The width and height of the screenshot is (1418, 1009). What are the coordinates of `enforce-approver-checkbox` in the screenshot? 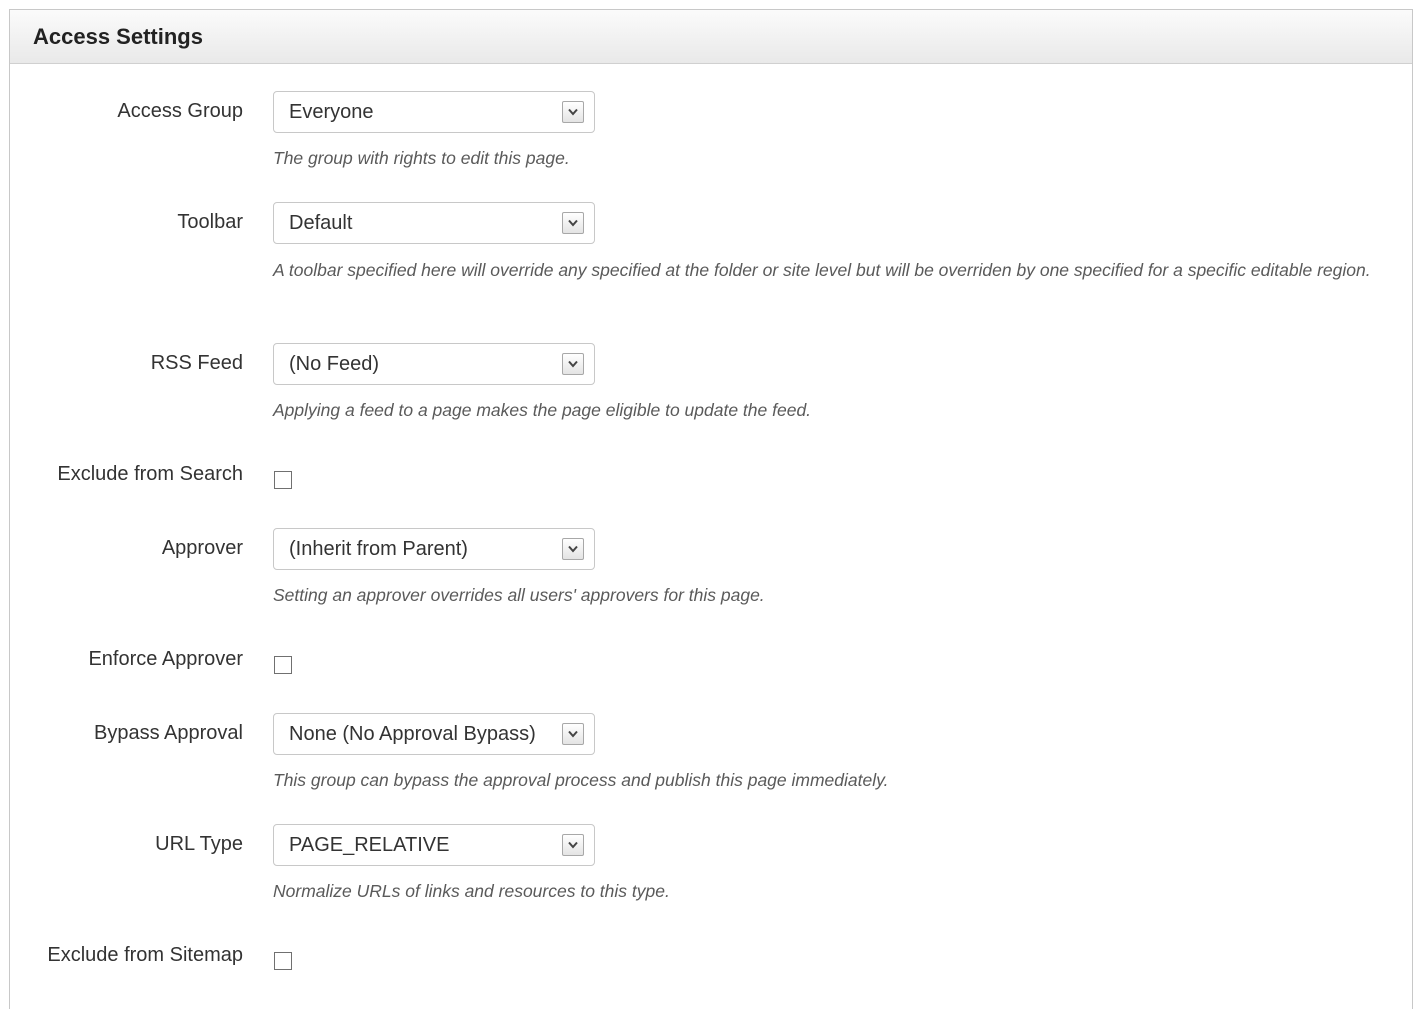 It's located at (283, 665).